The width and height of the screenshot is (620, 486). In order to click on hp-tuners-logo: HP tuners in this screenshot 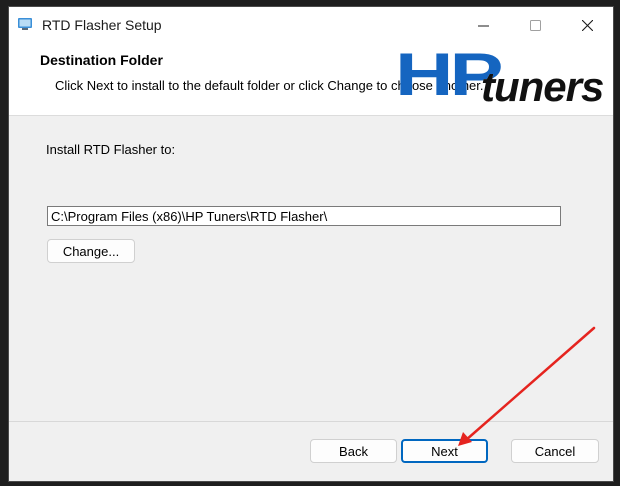, I will do `click(503, 78)`.